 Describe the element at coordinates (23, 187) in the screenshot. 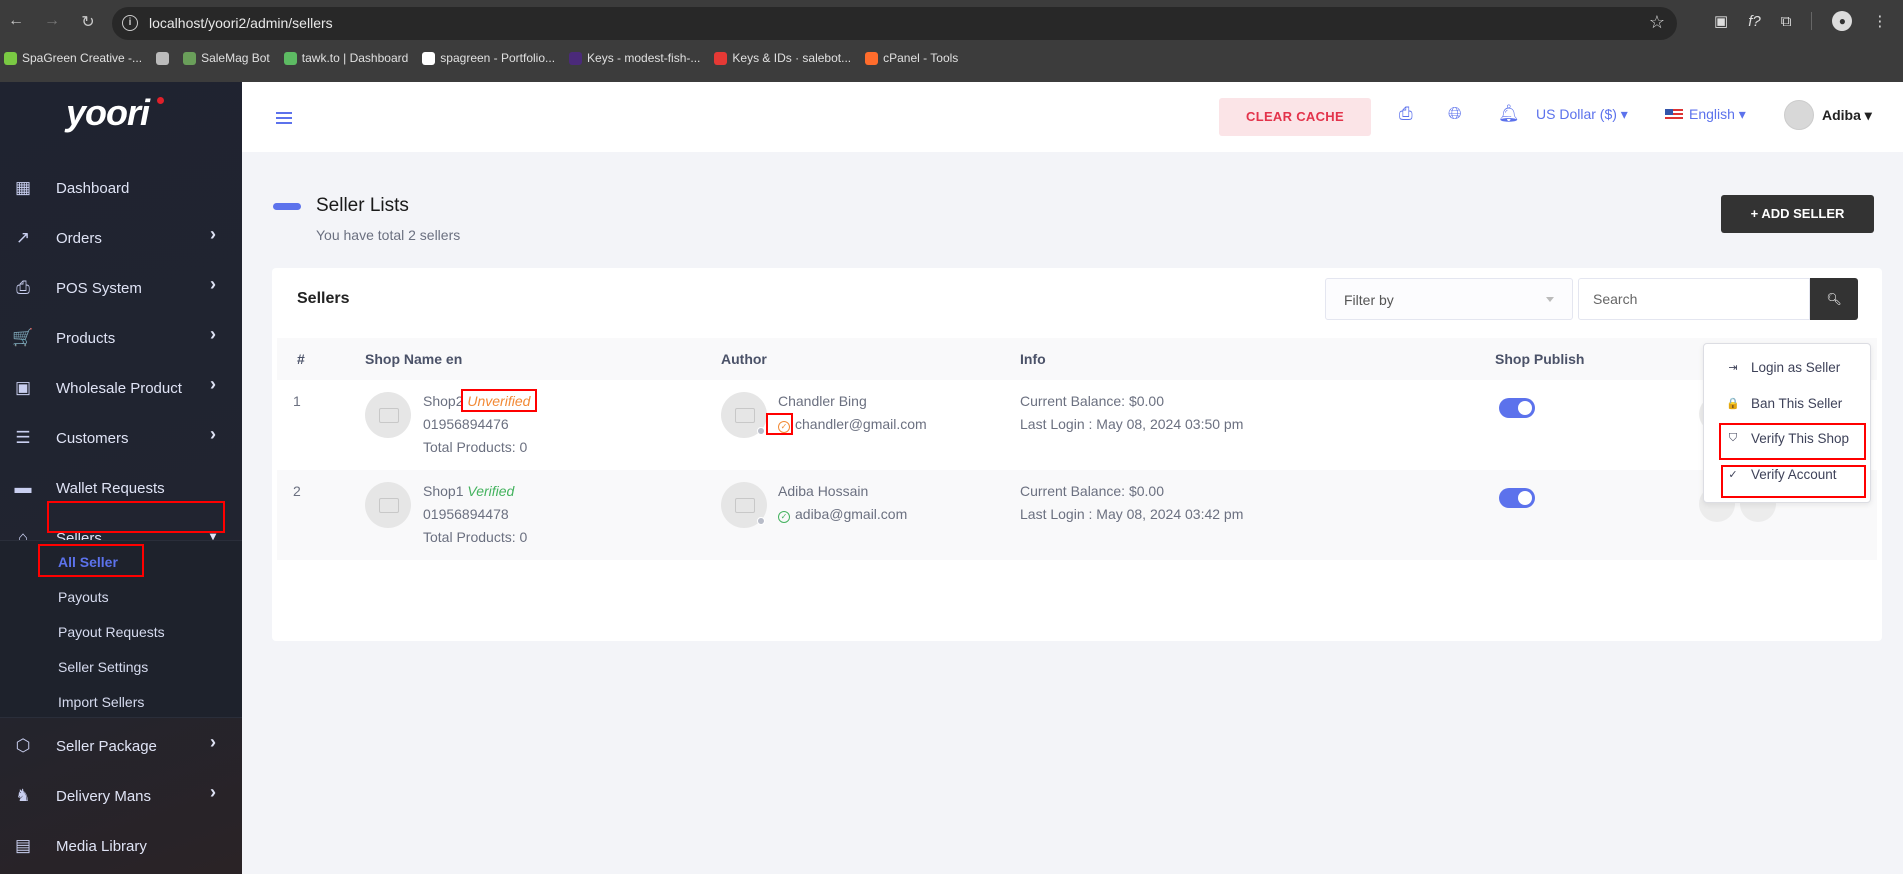

I see `dashboard-icon: ▦` at that location.